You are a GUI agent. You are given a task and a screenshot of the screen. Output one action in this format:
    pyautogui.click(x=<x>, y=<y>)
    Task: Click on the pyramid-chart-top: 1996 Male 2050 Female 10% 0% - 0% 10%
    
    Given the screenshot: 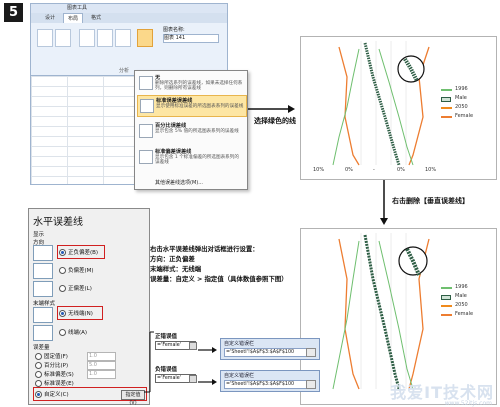 What is the action you would take?
    pyautogui.click(x=398, y=108)
    